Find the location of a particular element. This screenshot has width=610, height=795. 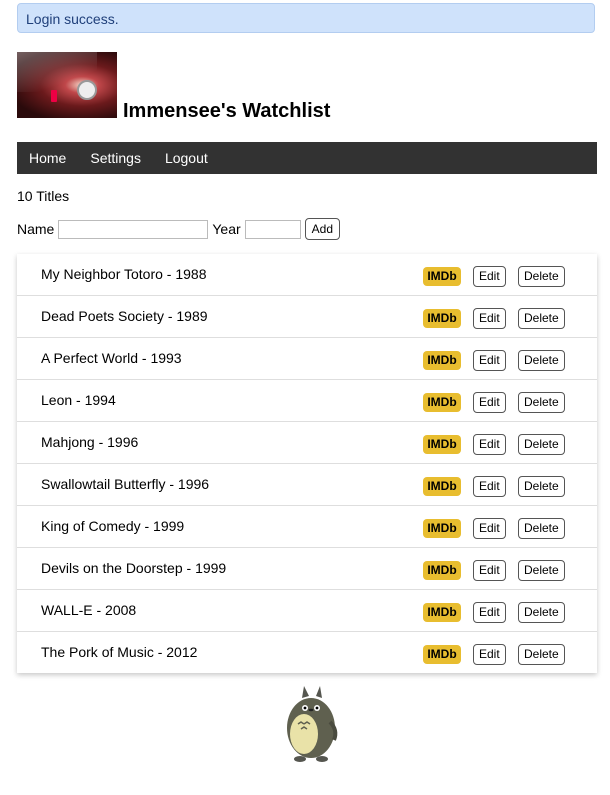

totoro-icon is located at coordinates (312, 724).